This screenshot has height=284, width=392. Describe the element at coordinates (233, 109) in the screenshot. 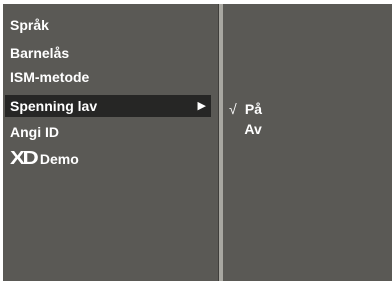

I see `checkmark-icon: √` at that location.